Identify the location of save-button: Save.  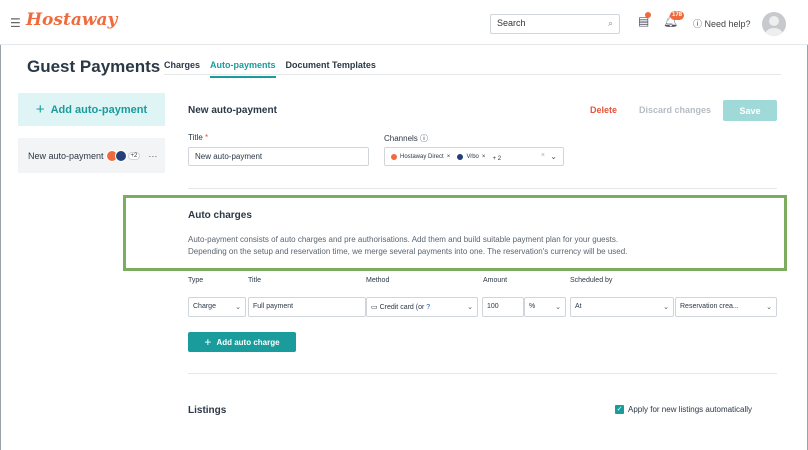
(750, 110).